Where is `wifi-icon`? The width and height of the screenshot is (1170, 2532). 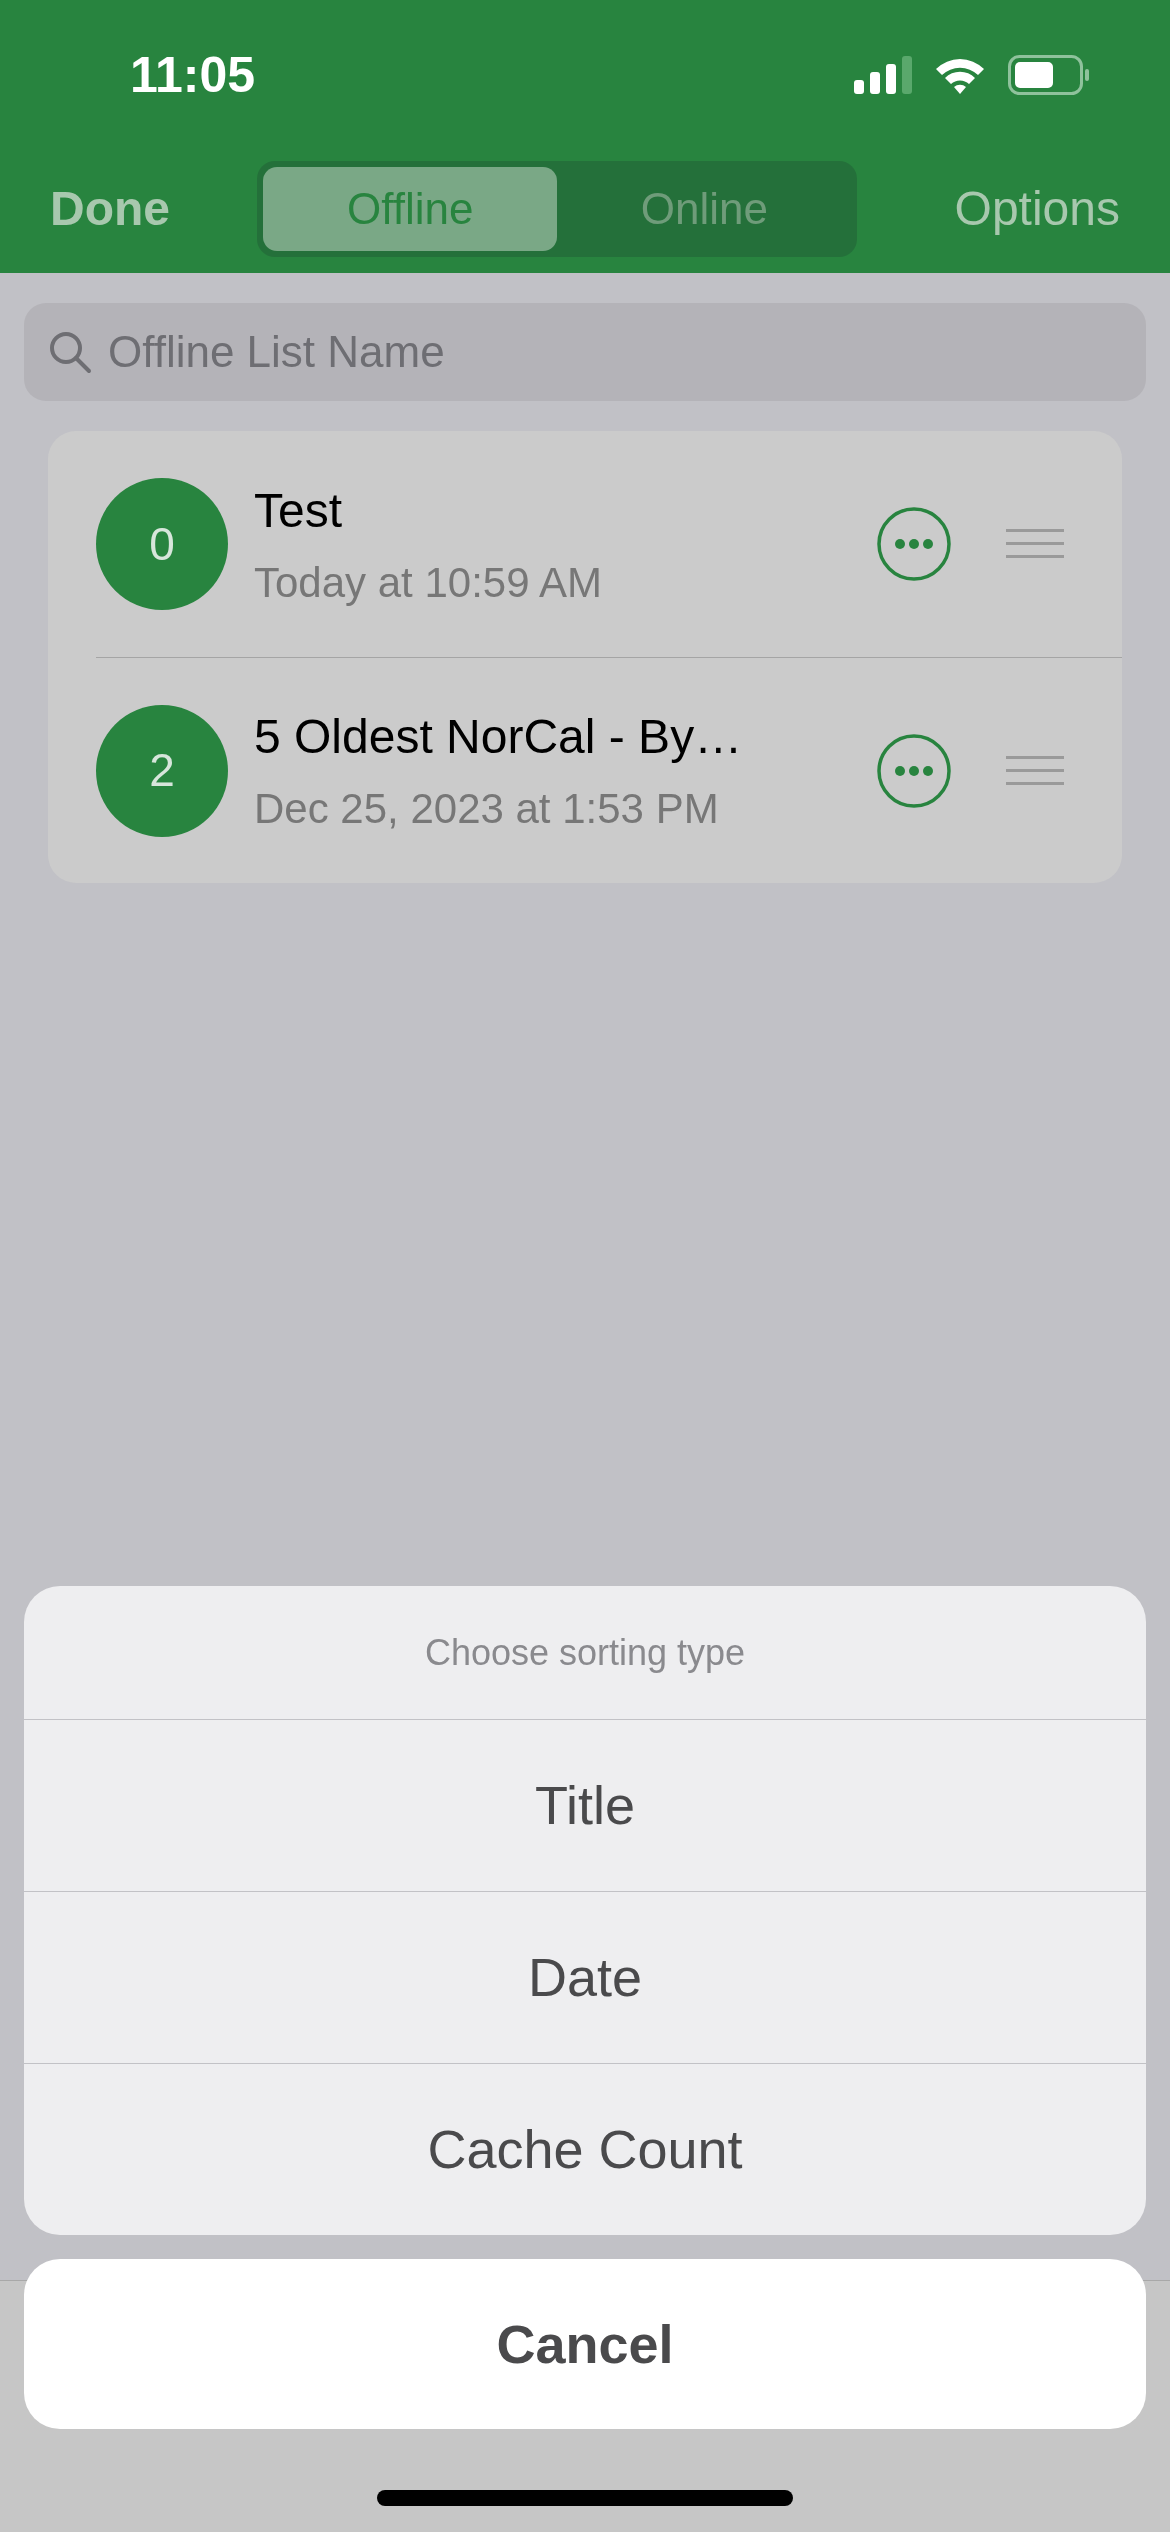
wifi-icon is located at coordinates (960, 75).